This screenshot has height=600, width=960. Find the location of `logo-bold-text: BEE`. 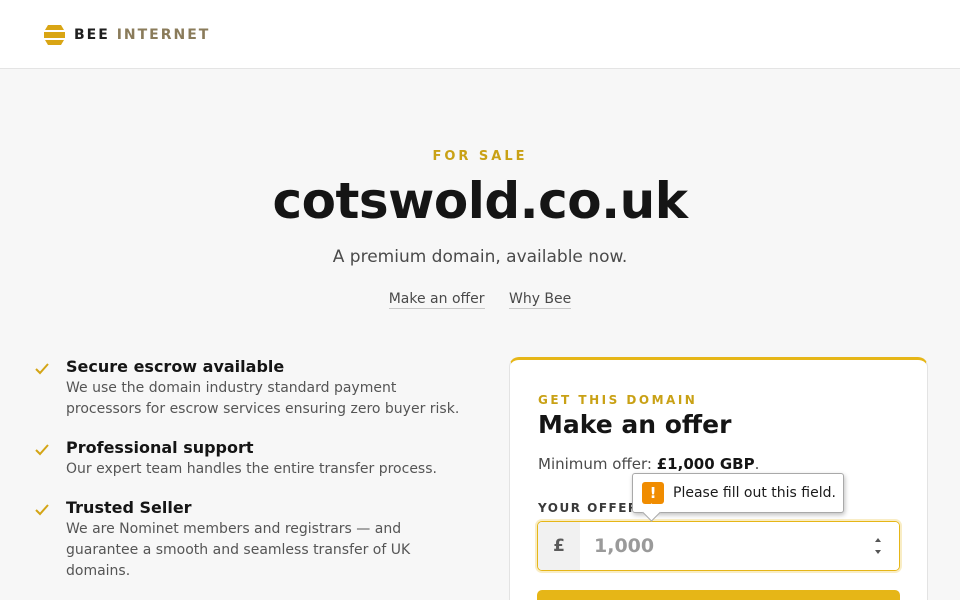

logo-bold-text: BEE is located at coordinates (92, 35).